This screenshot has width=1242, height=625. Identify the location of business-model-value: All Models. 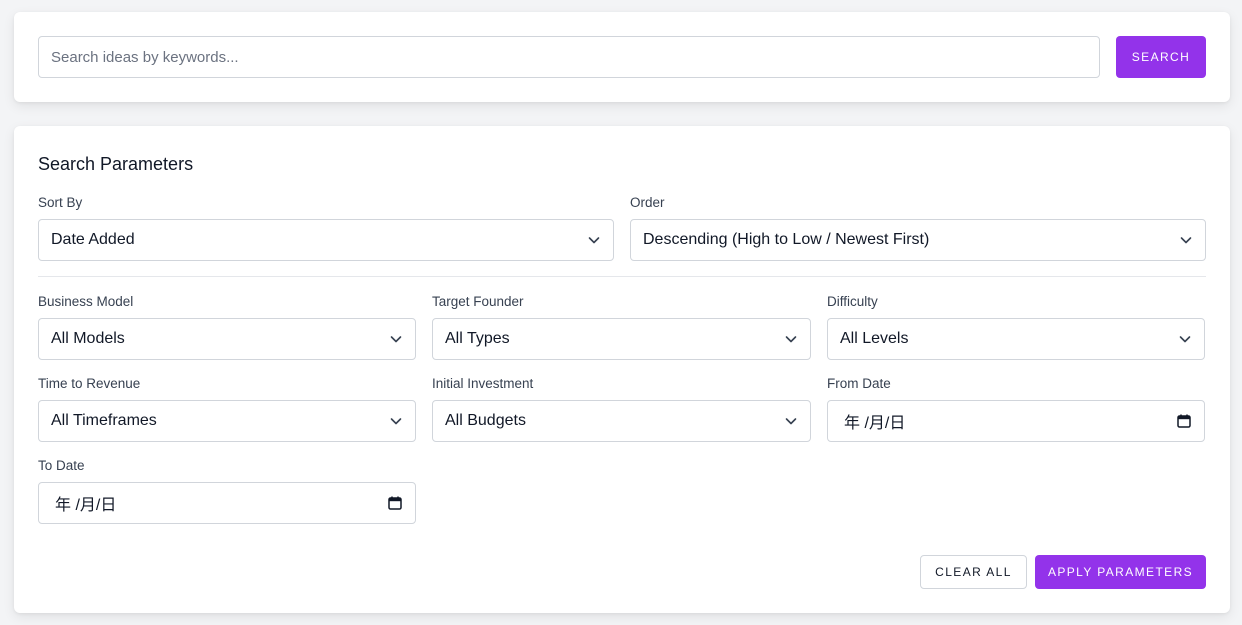
(88, 338).